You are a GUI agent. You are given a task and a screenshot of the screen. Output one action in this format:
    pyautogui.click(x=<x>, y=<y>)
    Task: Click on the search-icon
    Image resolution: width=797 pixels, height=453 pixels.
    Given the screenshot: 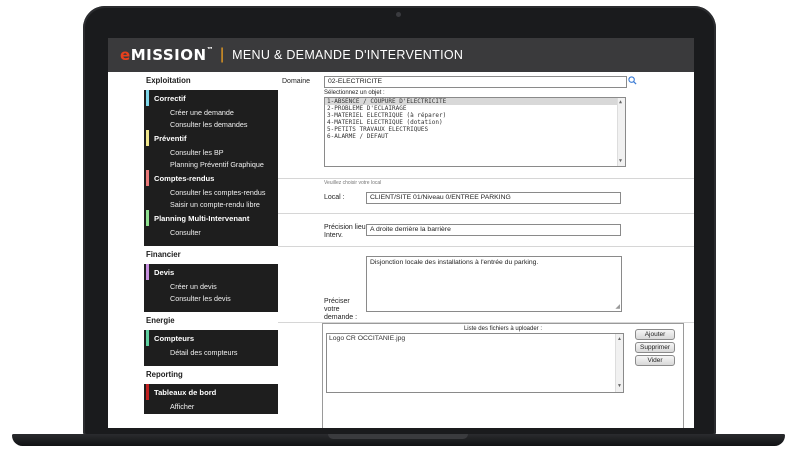 What is the action you would take?
    pyautogui.click(x=632, y=80)
    